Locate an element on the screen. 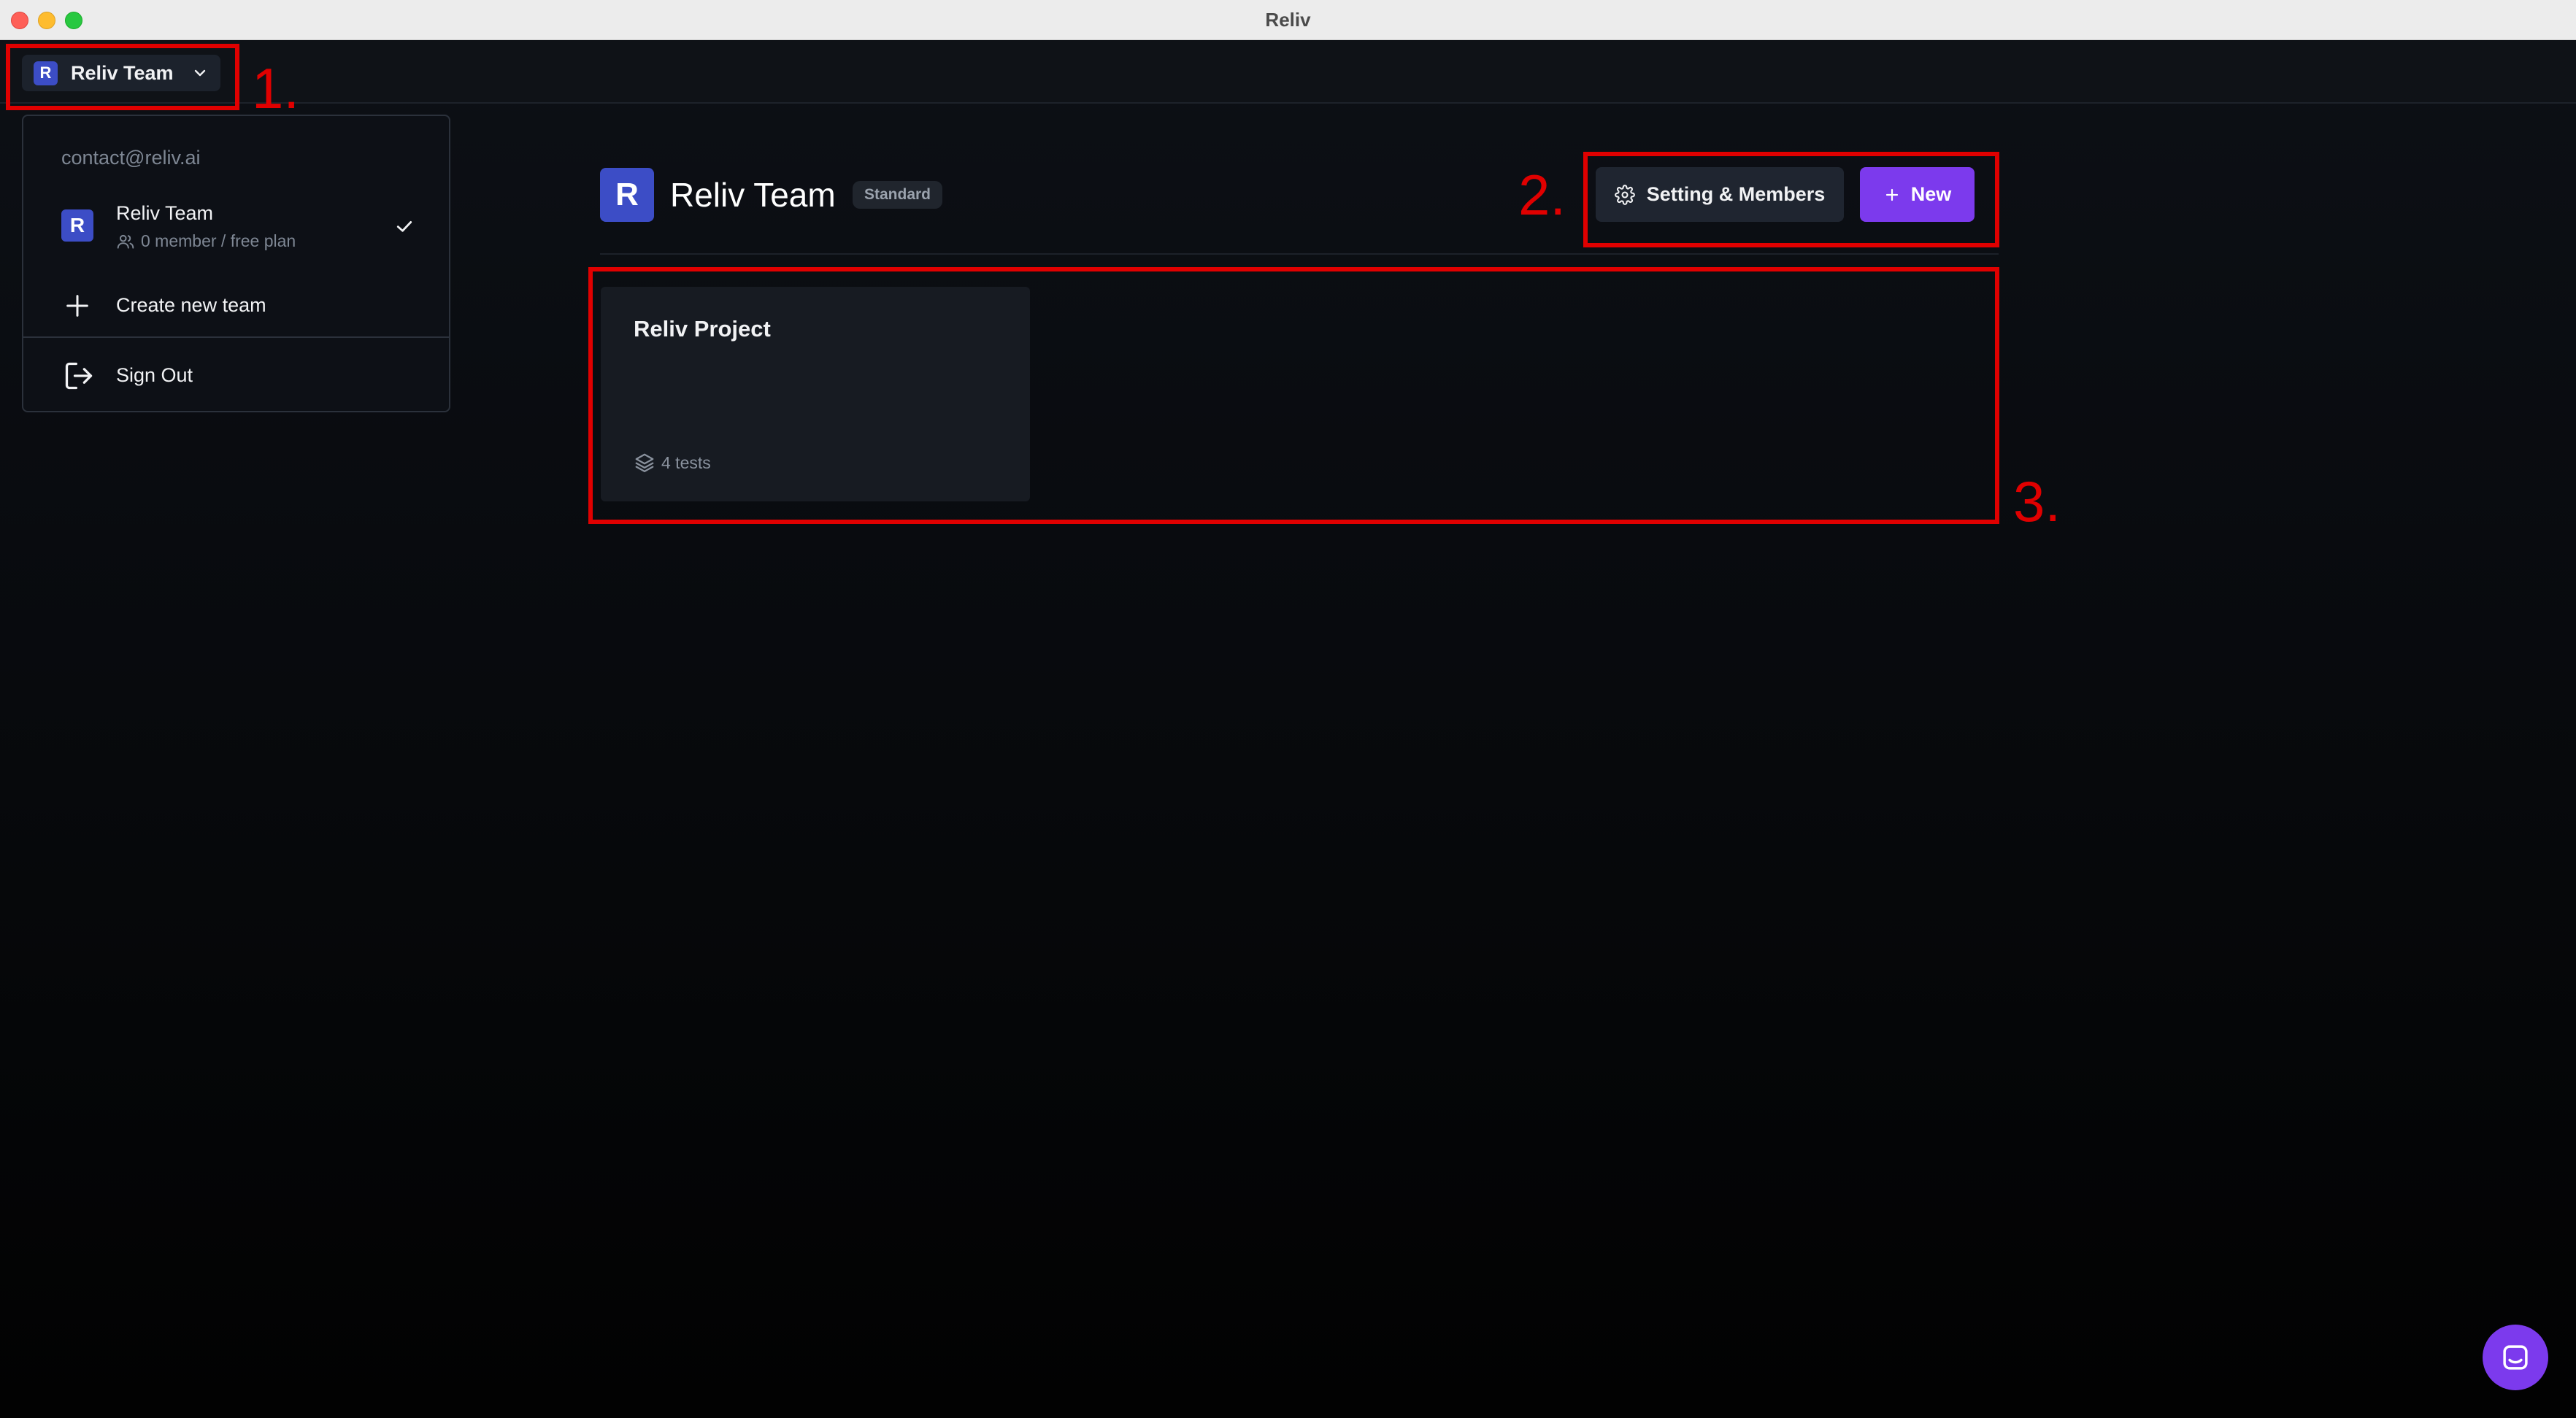  page-title: Reliv Team is located at coordinates (753, 195).